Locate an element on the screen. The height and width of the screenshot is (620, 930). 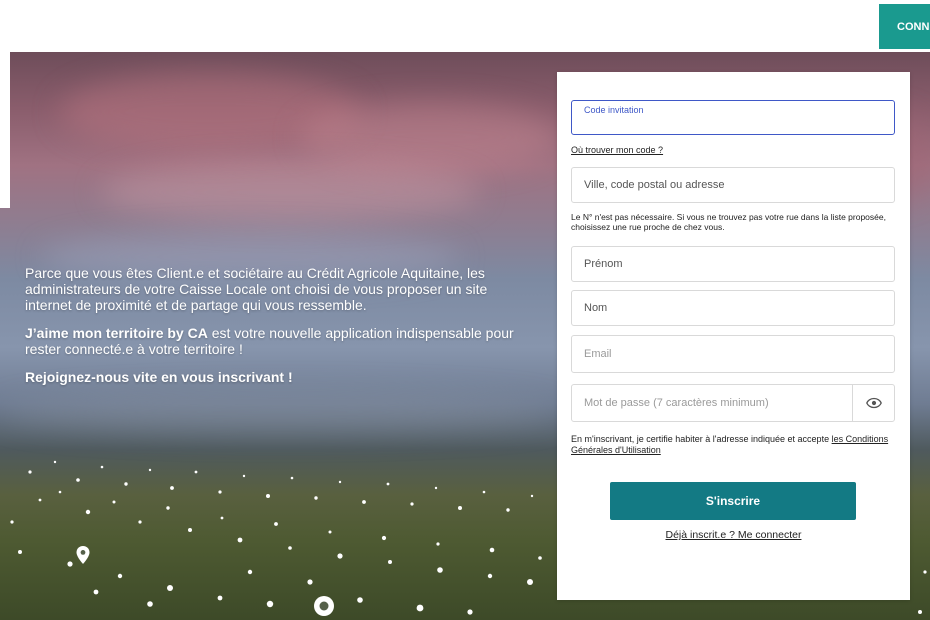
password-toggle is located at coordinates (873, 403).